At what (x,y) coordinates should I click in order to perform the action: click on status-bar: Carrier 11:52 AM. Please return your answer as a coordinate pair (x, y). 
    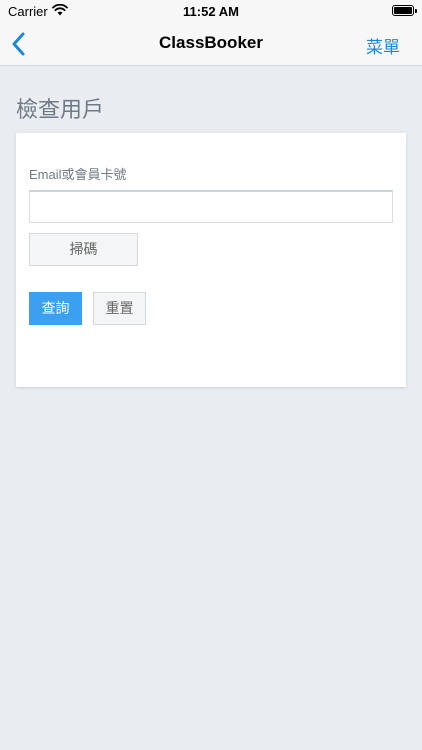
    Looking at the image, I should click on (211, 11).